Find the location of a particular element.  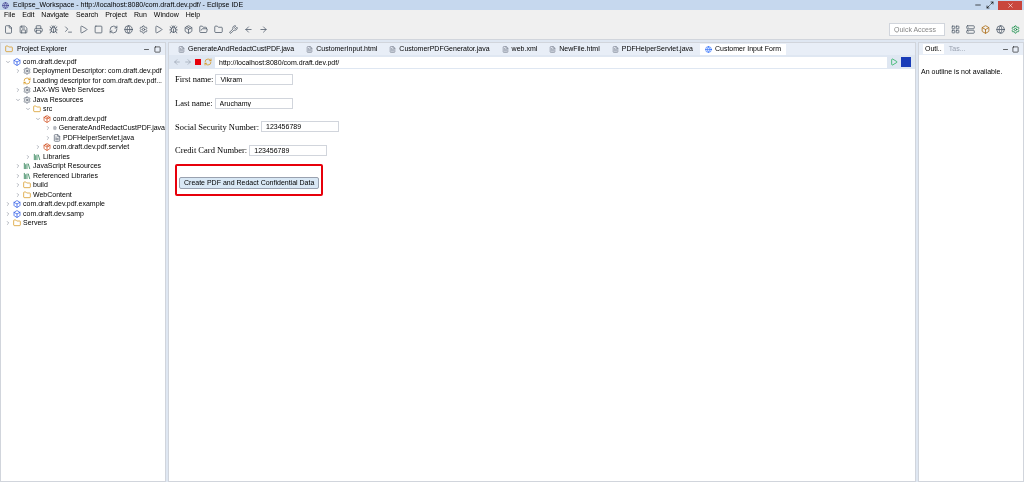

go-icon is located at coordinates (894, 62).